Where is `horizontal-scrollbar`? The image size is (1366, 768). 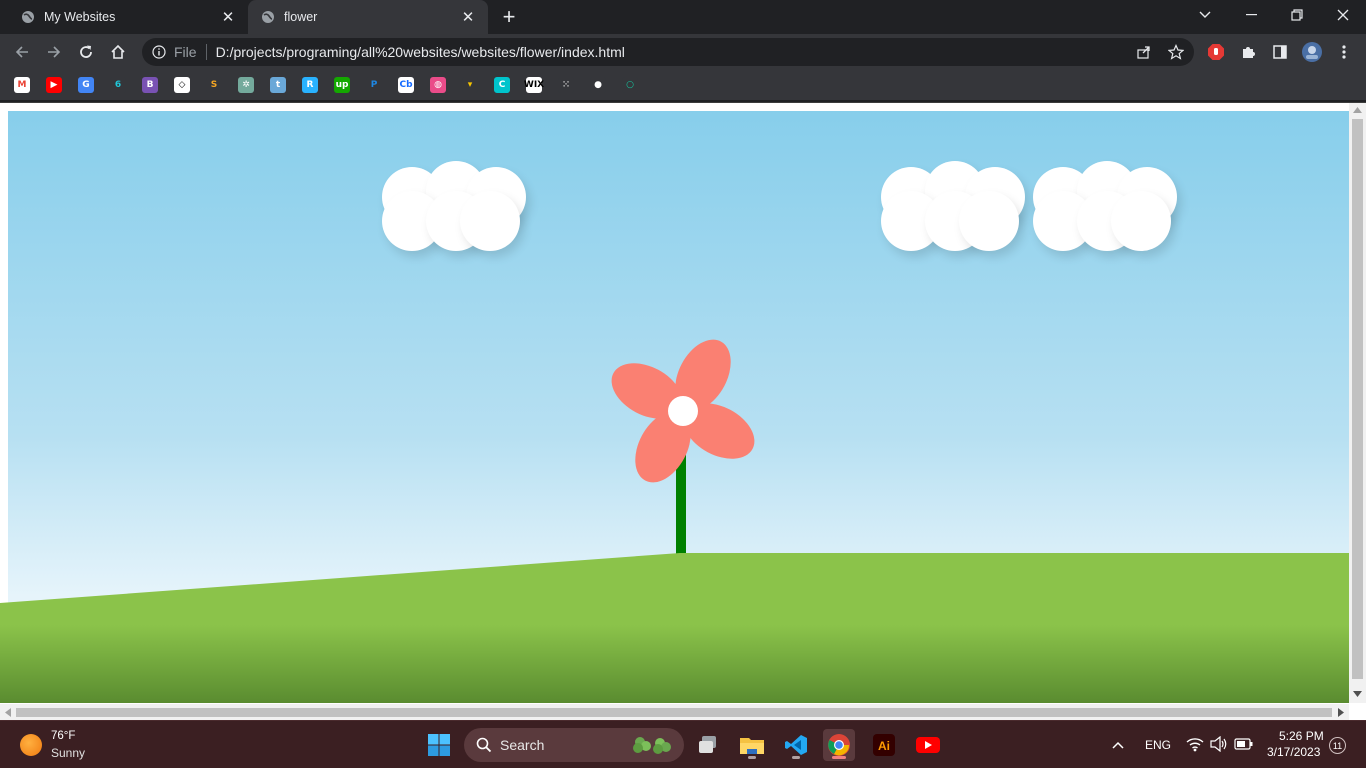
horizontal-scrollbar is located at coordinates (674, 712).